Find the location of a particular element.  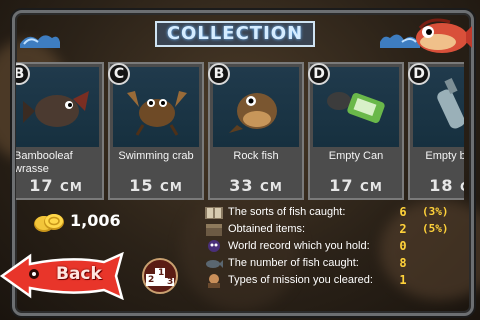

podium-icon is located at coordinates (160, 276).